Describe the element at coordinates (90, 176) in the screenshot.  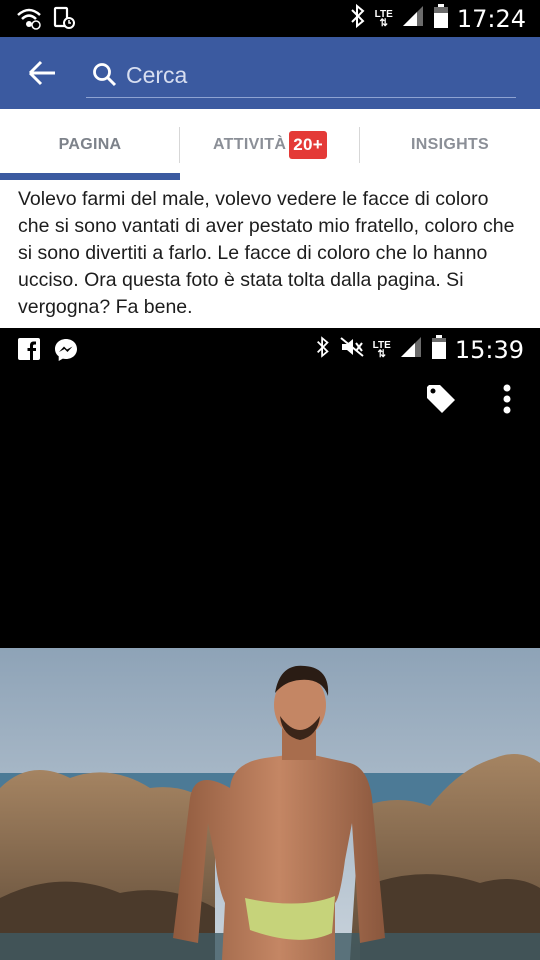
I see `selected-tab-indicator` at that location.